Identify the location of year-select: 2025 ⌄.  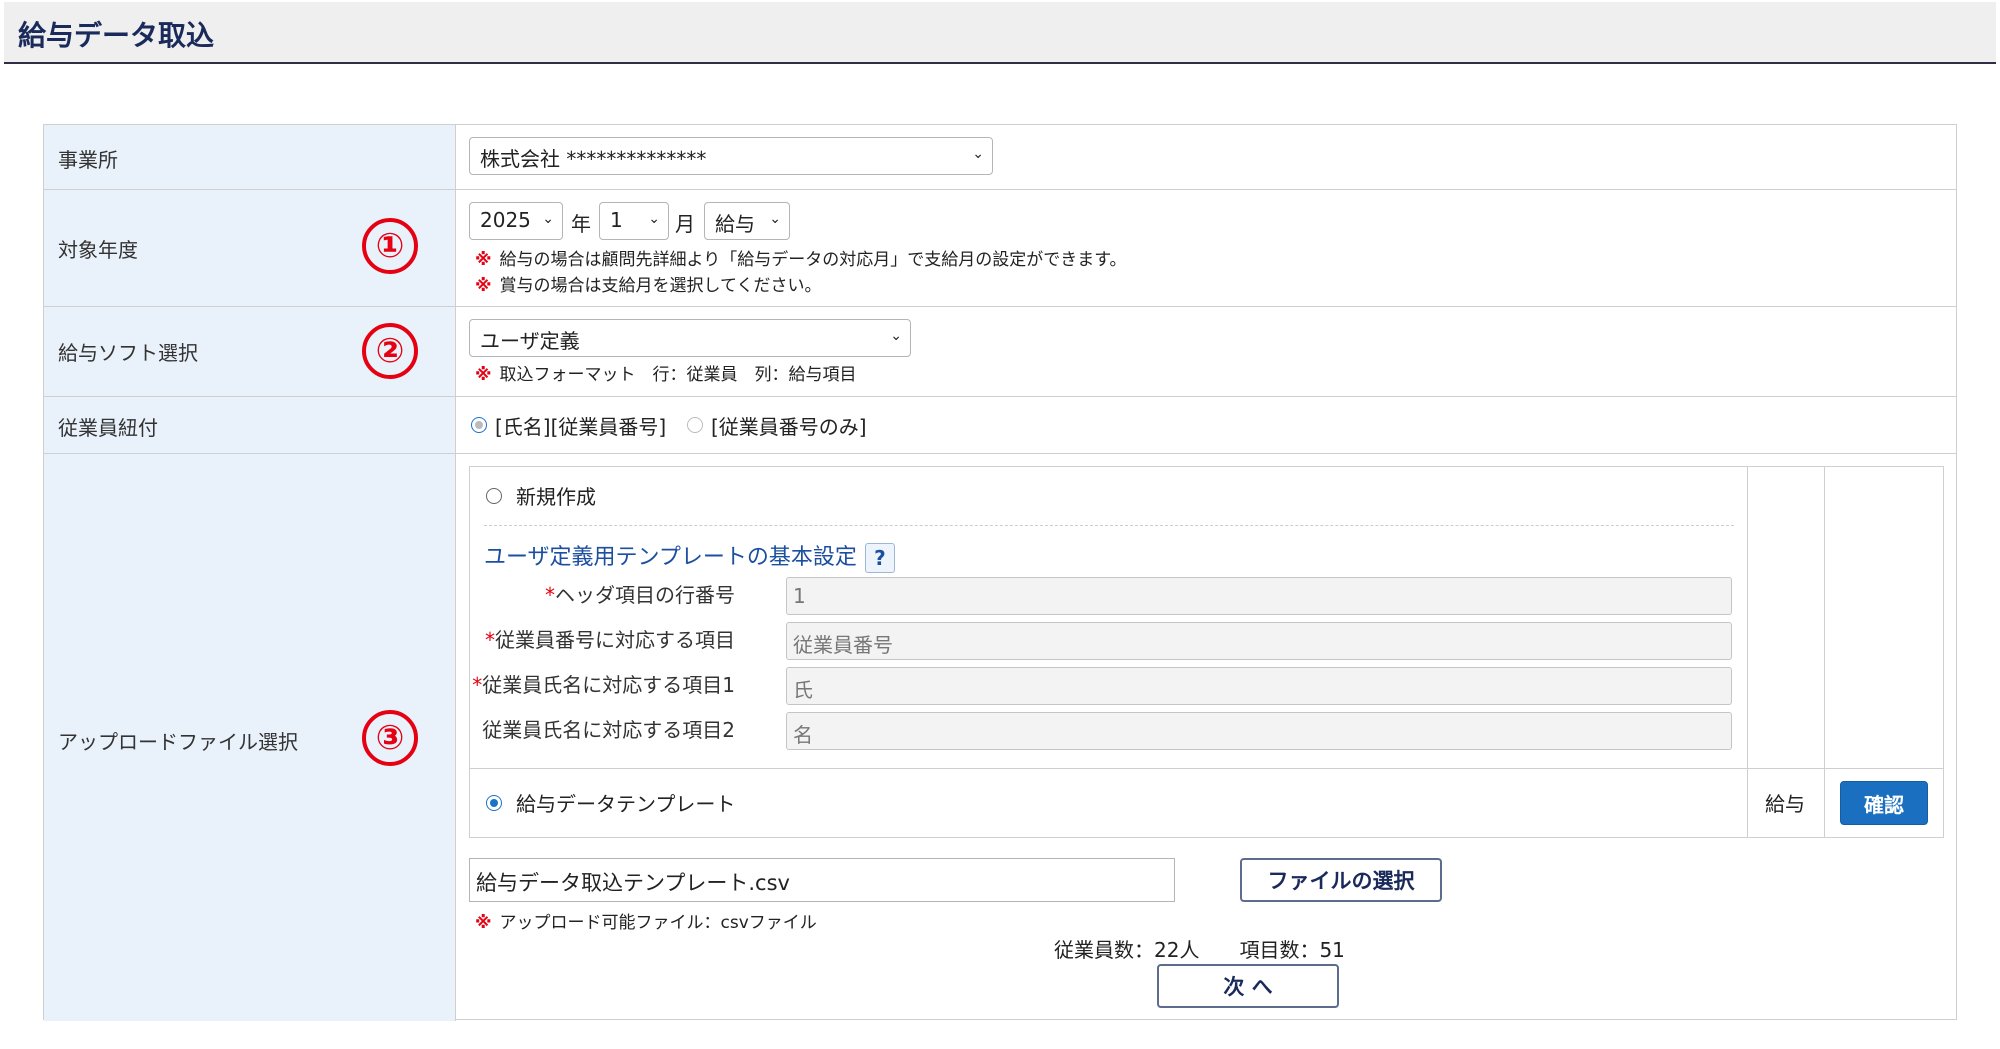
(516, 221).